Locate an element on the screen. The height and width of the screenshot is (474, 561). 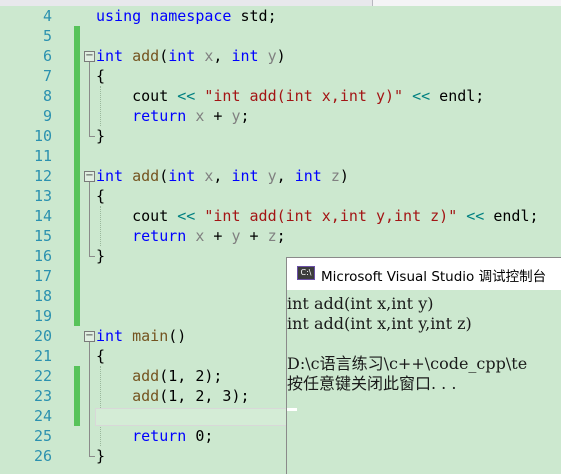
line-number: 24 is located at coordinates (42, 416).